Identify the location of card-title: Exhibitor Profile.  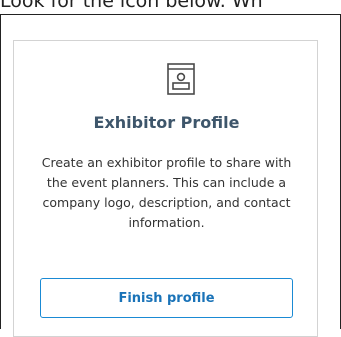
(166, 122).